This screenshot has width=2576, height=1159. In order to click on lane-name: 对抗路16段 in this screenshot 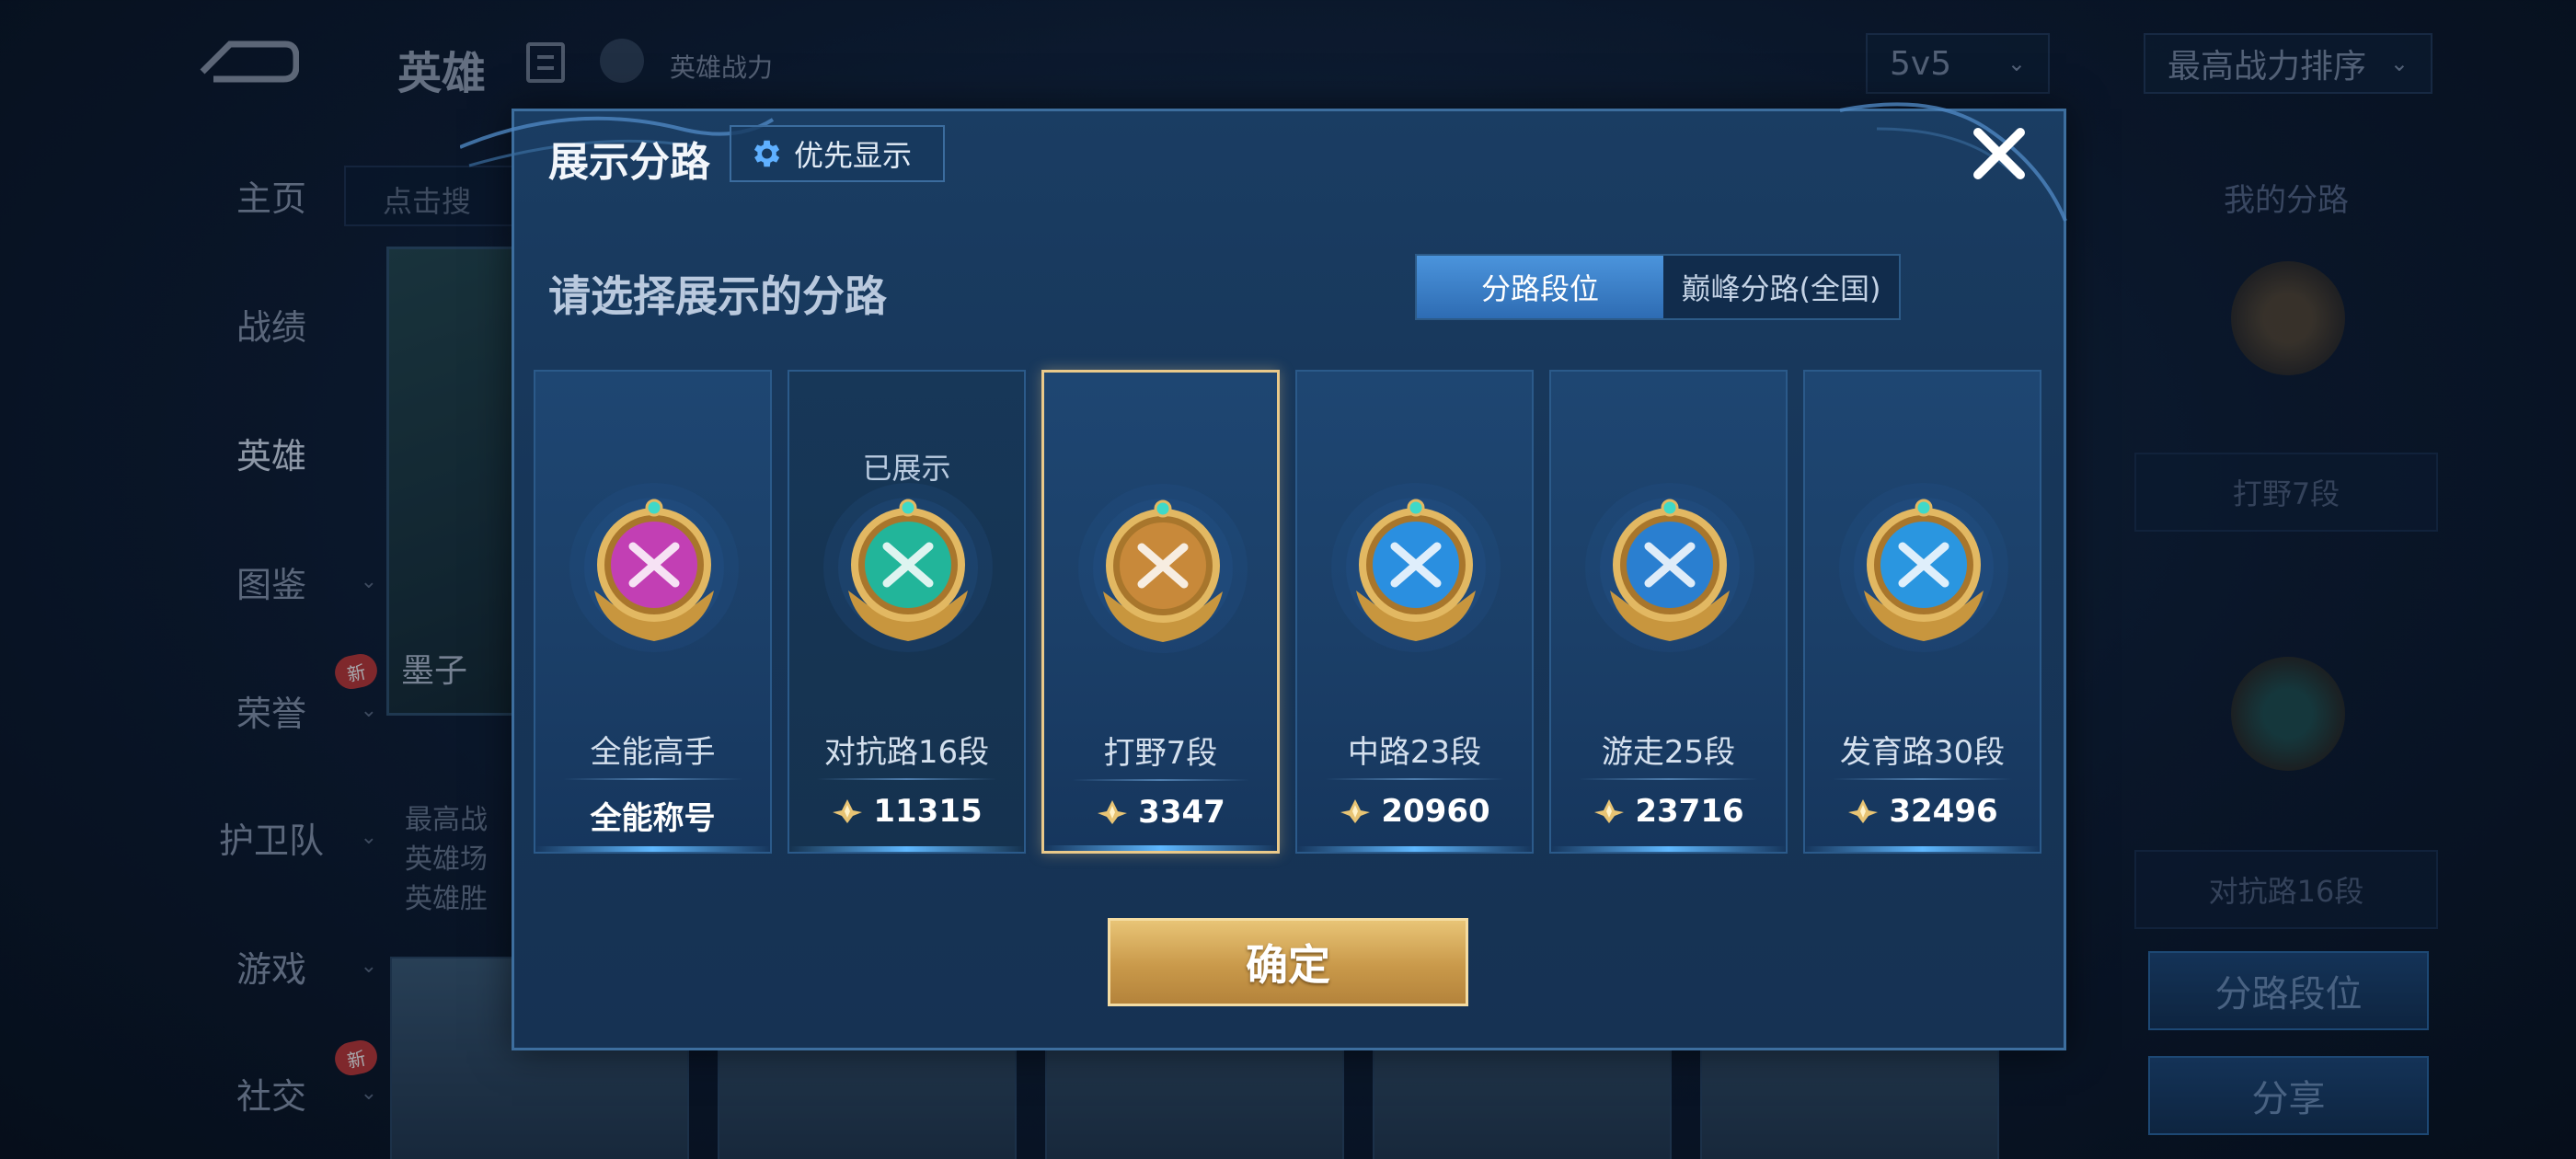, I will do `click(906, 752)`.